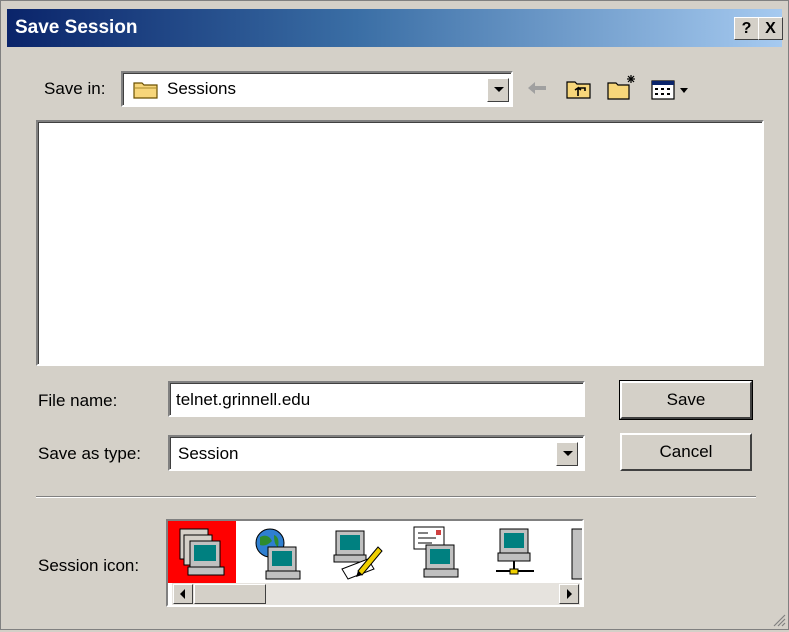 This screenshot has height=632, width=789. Describe the element at coordinates (76, 27) in the screenshot. I see `window-title: Save Session` at that location.